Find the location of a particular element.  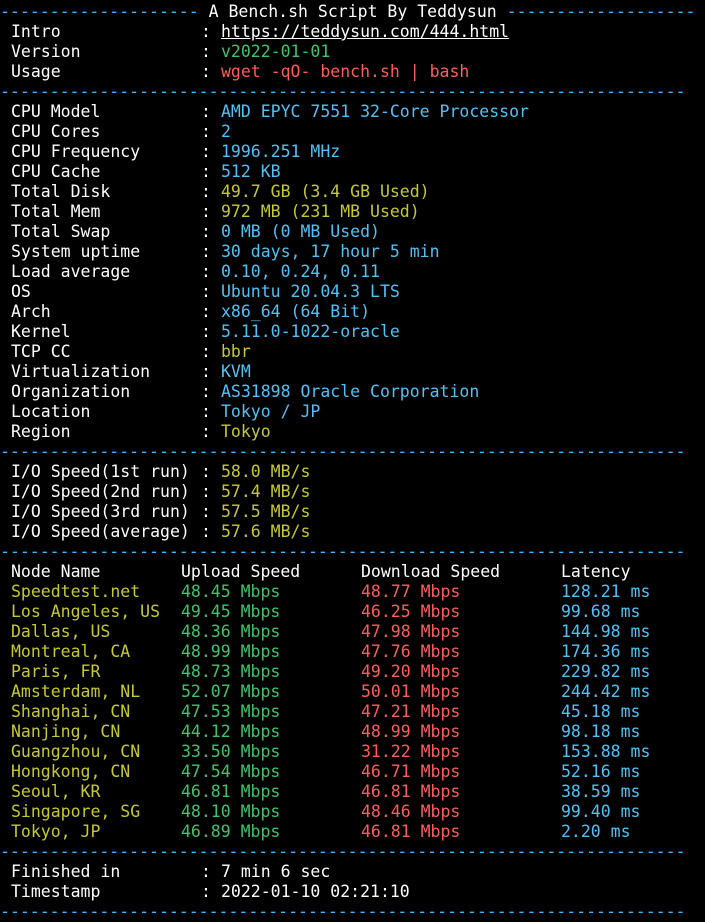

io-speed-row: I/O Speed(3rd run):57.5 MB/s is located at coordinates (352, 512).